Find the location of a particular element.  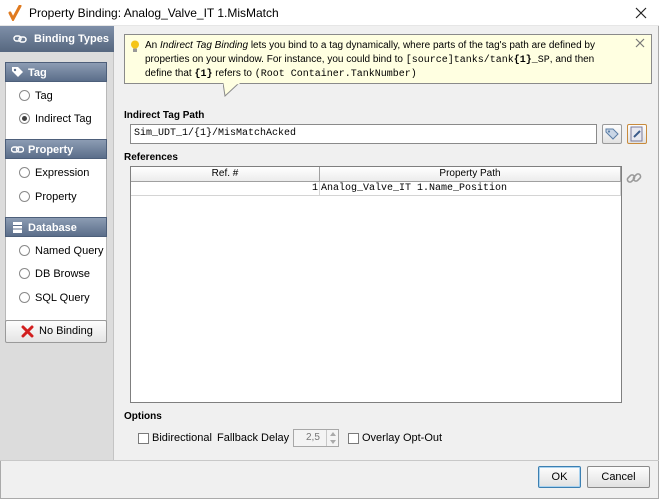

column-header-property-path: Property Path is located at coordinates (470, 174).